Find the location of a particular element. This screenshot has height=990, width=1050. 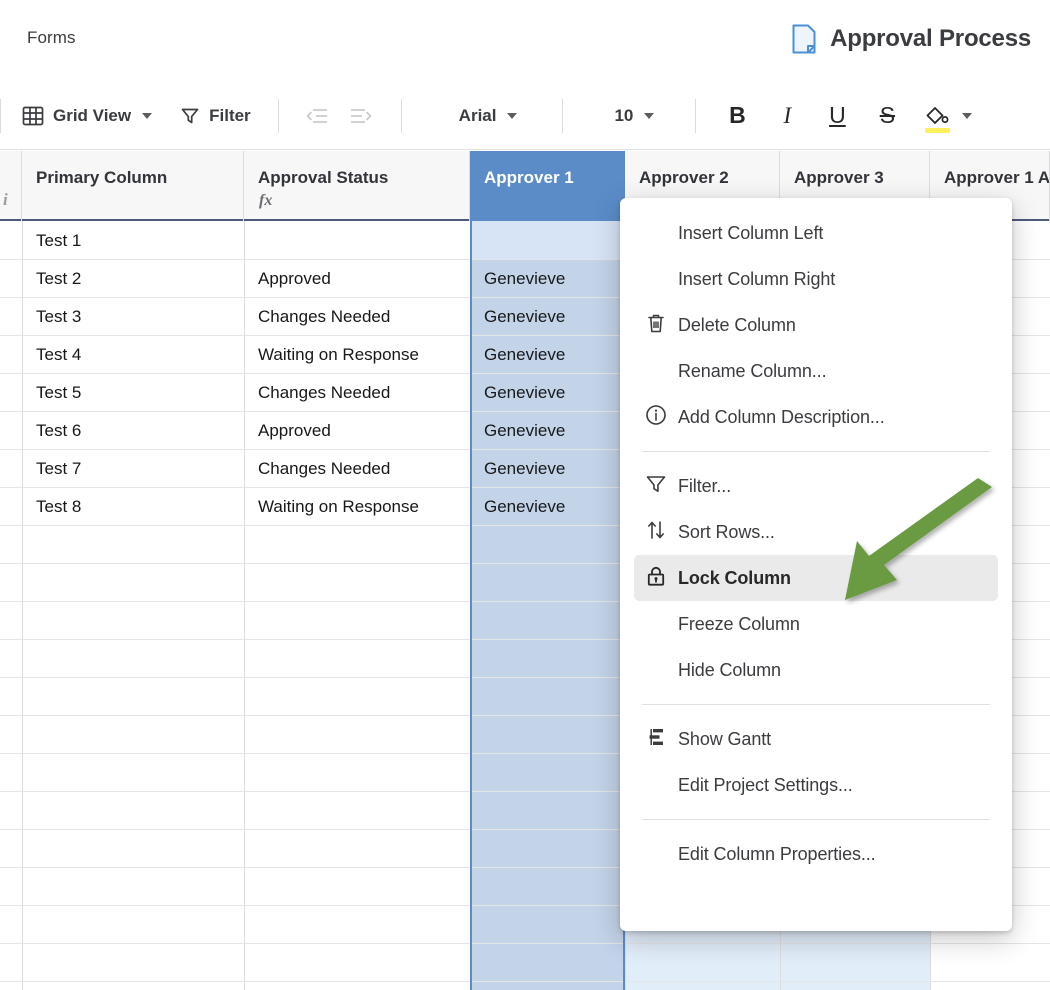

cell-primary-column-row-7: Test 7 is located at coordinates (138, 469).